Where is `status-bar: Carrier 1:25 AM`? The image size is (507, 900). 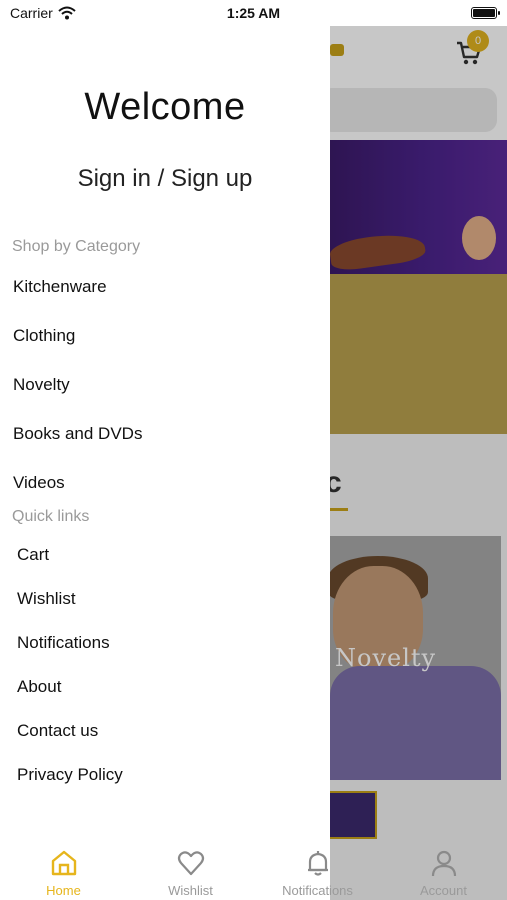
status-bar: Carrier 1:25 AM is located at coordinates (253, 14).